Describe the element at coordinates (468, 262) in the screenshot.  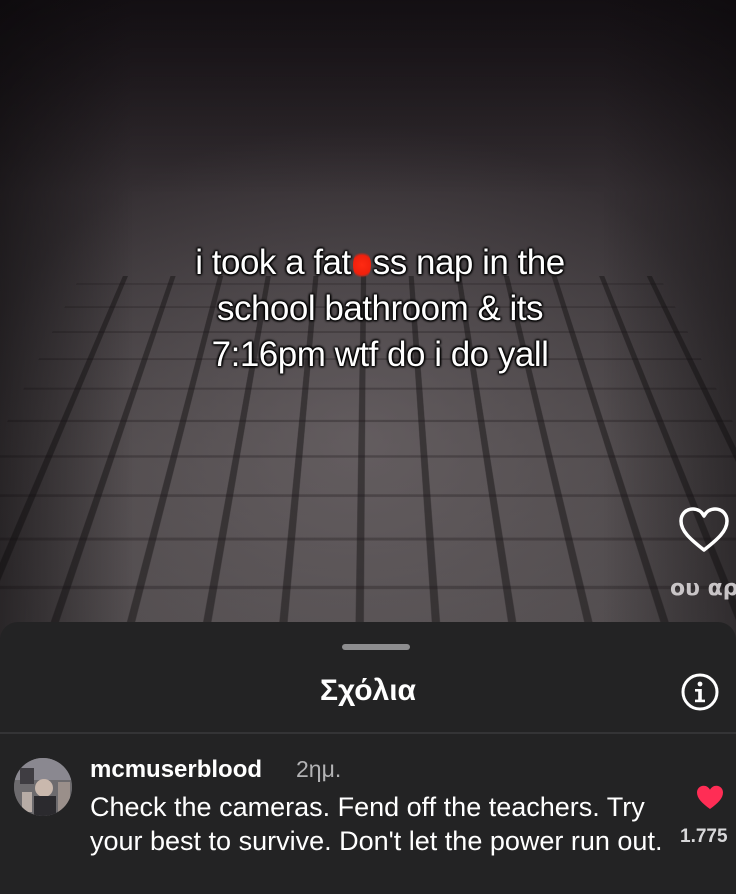
I see `caption-line-1-part-2: ss nap in the` at that location.